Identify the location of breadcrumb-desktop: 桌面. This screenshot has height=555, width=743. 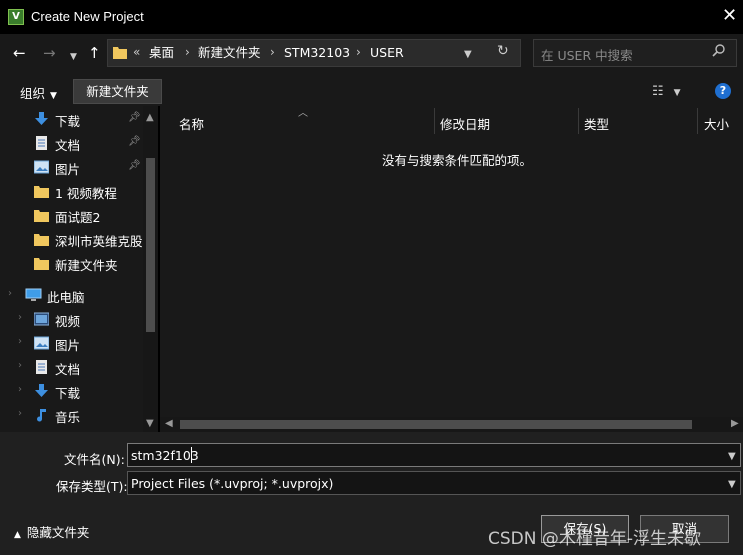
(161, 52).